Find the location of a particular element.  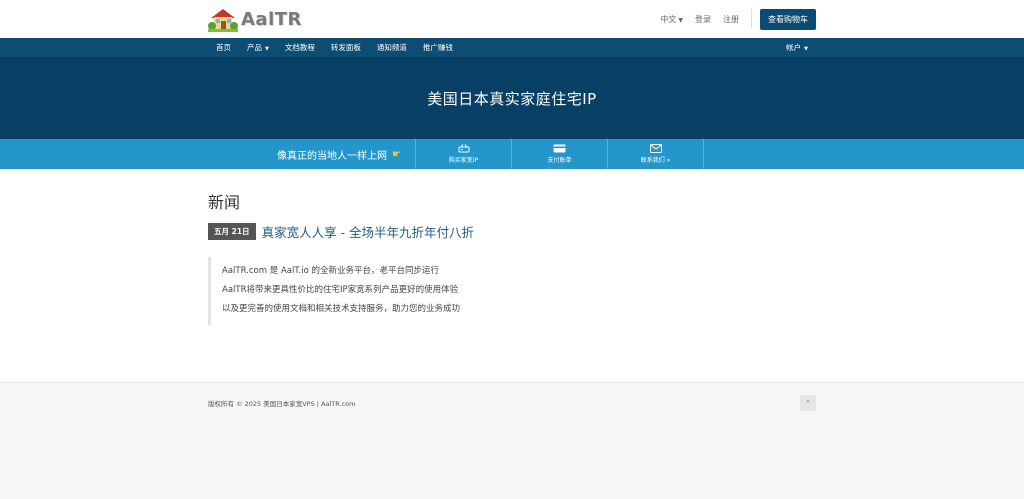

chevron-up-icon: ⌃ is located at coordinates (808, 403).